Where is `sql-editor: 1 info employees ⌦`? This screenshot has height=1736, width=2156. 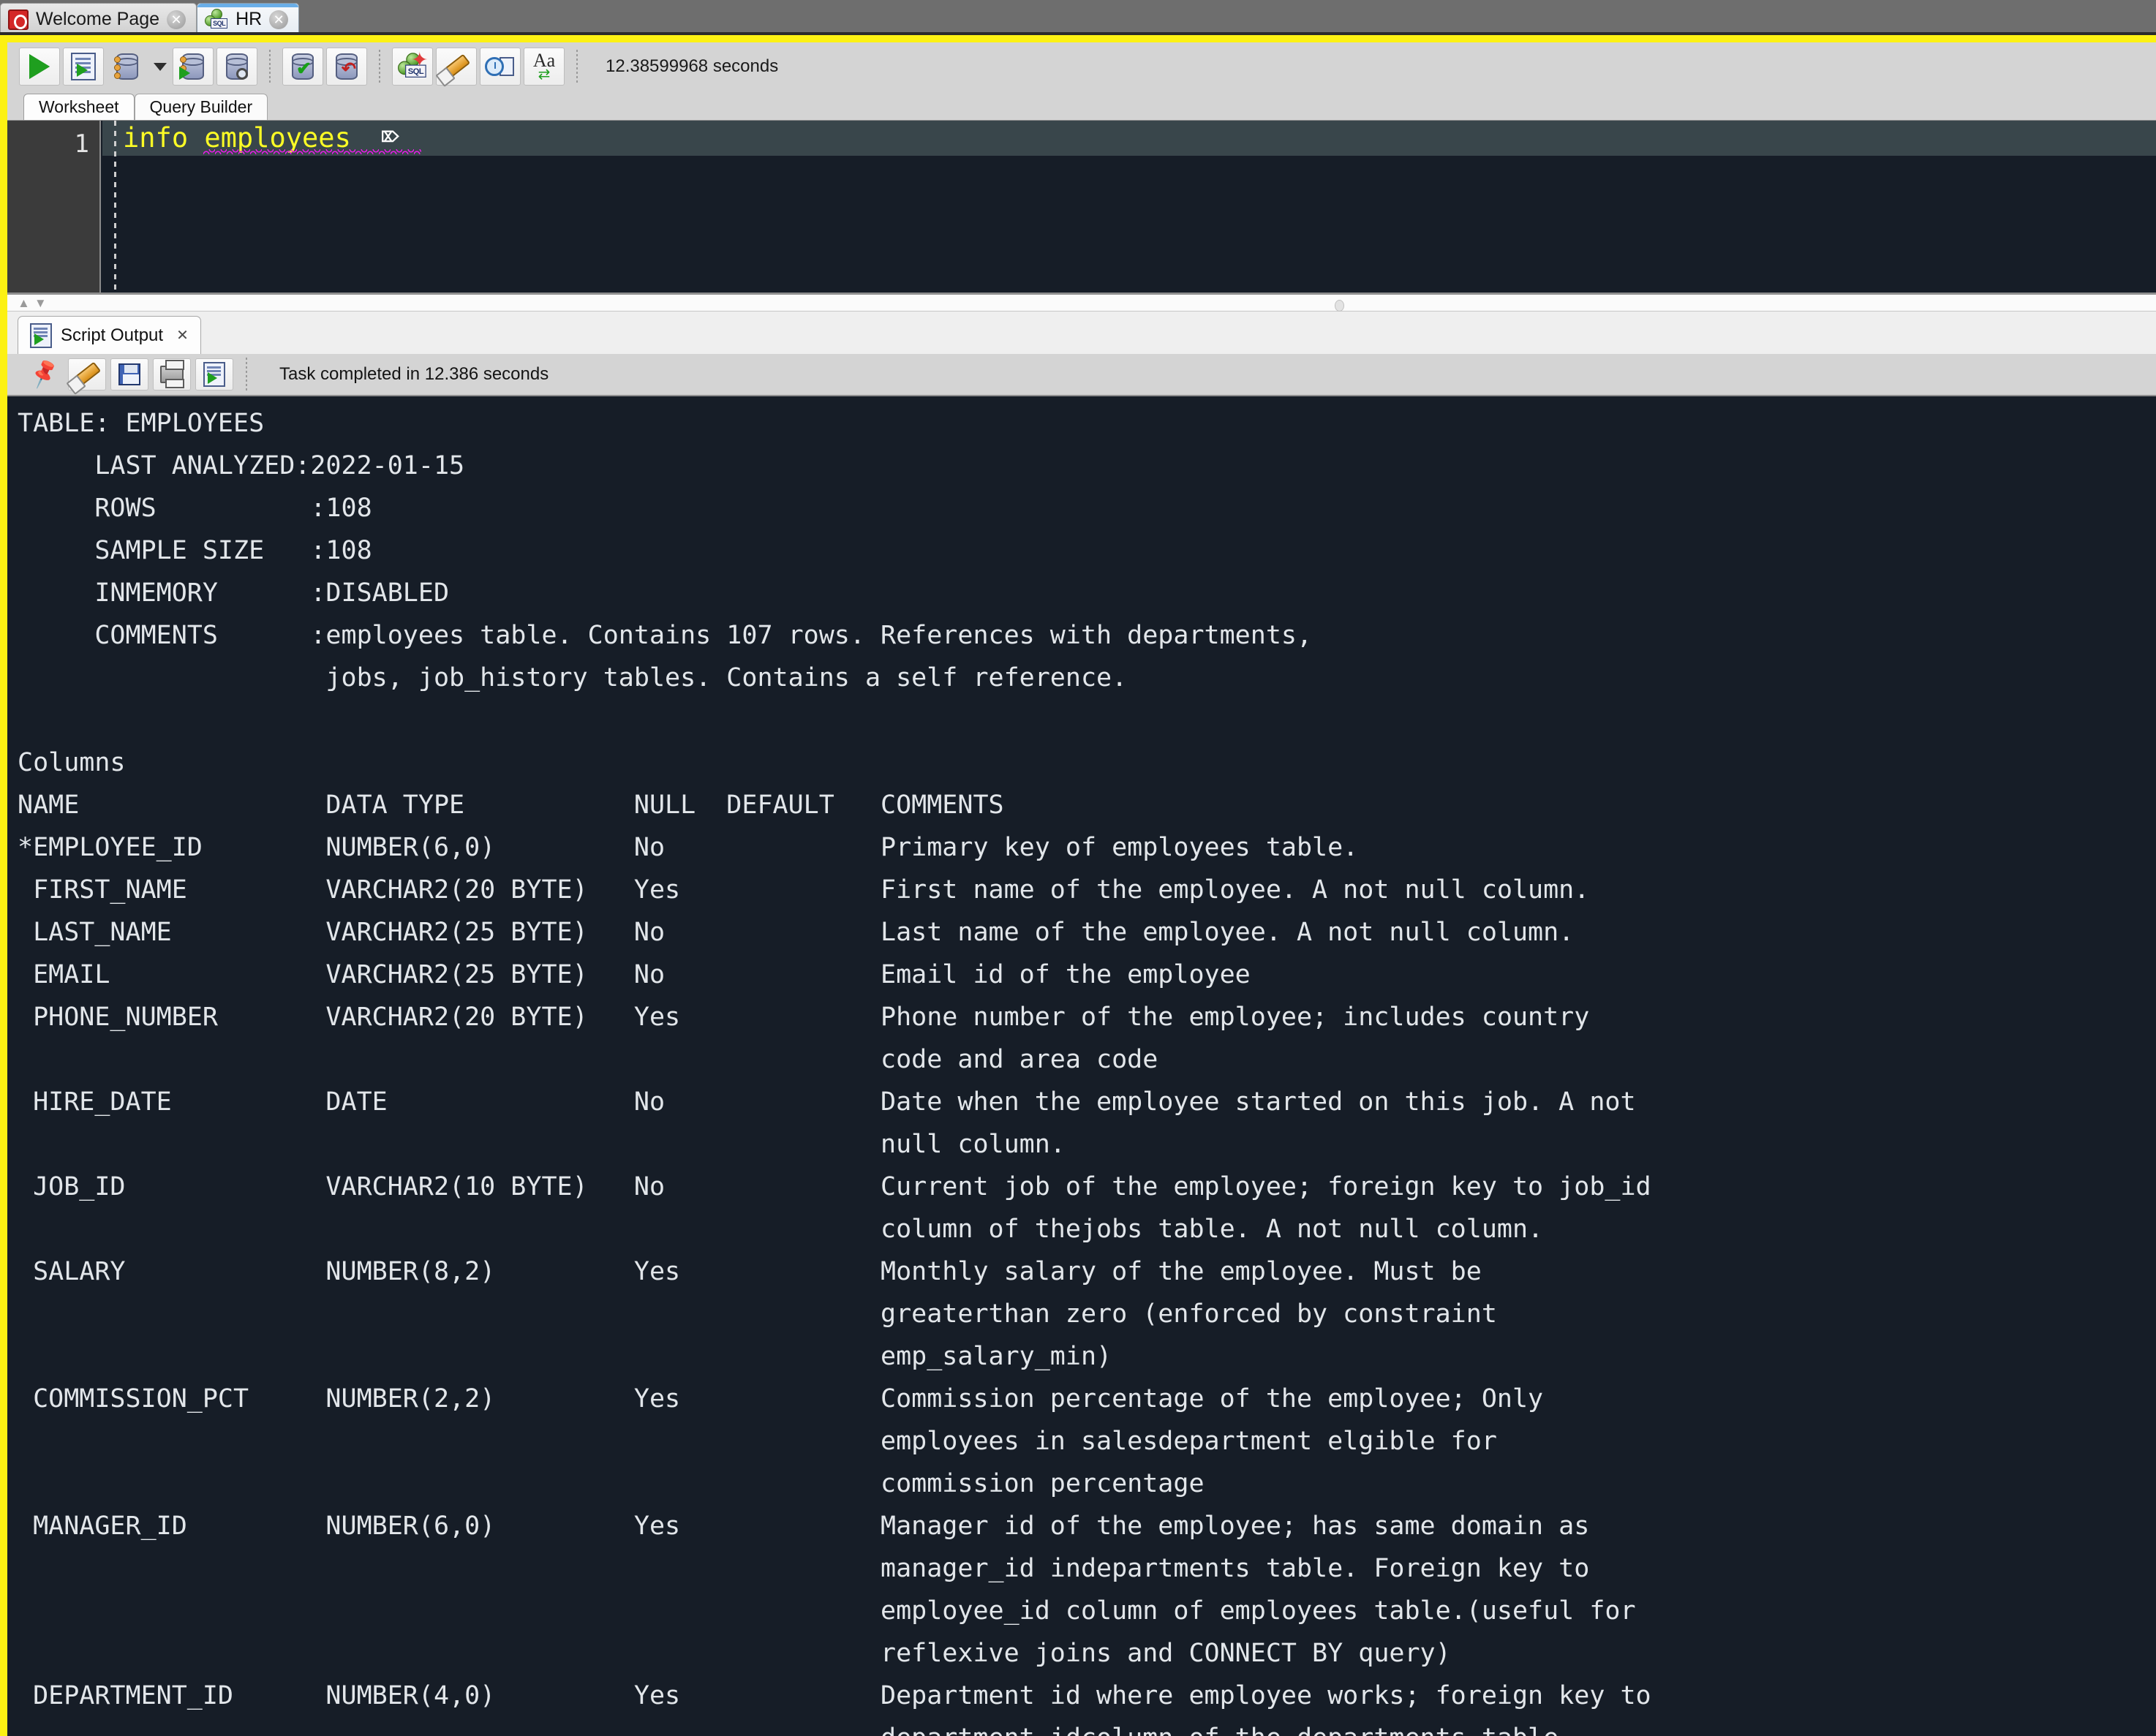
sql-editor: 1 info employees ⌦ is located at coordinates (1081, 206).